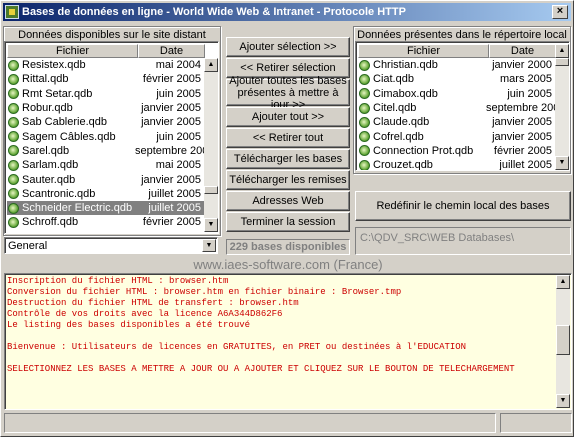  I want to click on file-date: mai 2004, so click(178, 65).